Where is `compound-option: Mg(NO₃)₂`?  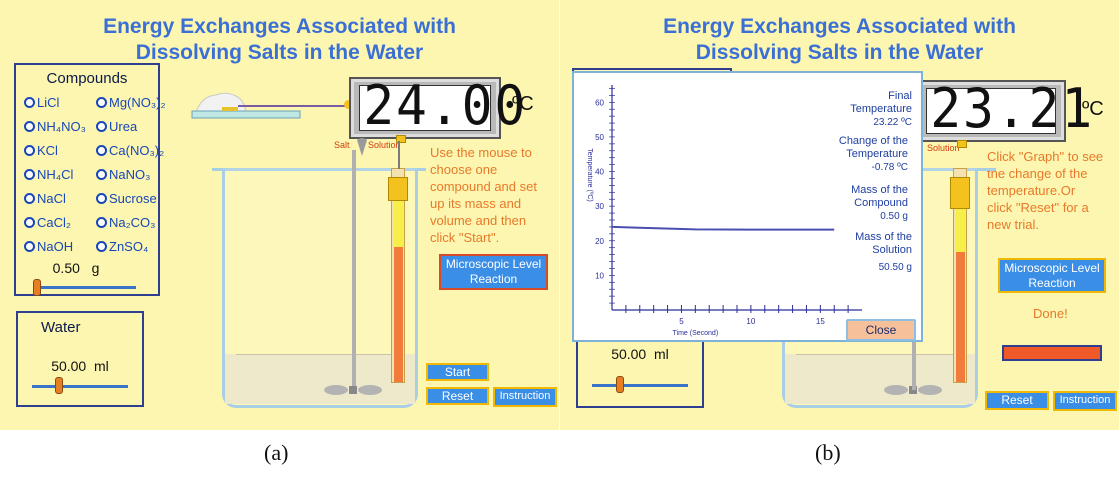 compound-option: Mg(NO₃)₂ is located at coordinates (131, 102).